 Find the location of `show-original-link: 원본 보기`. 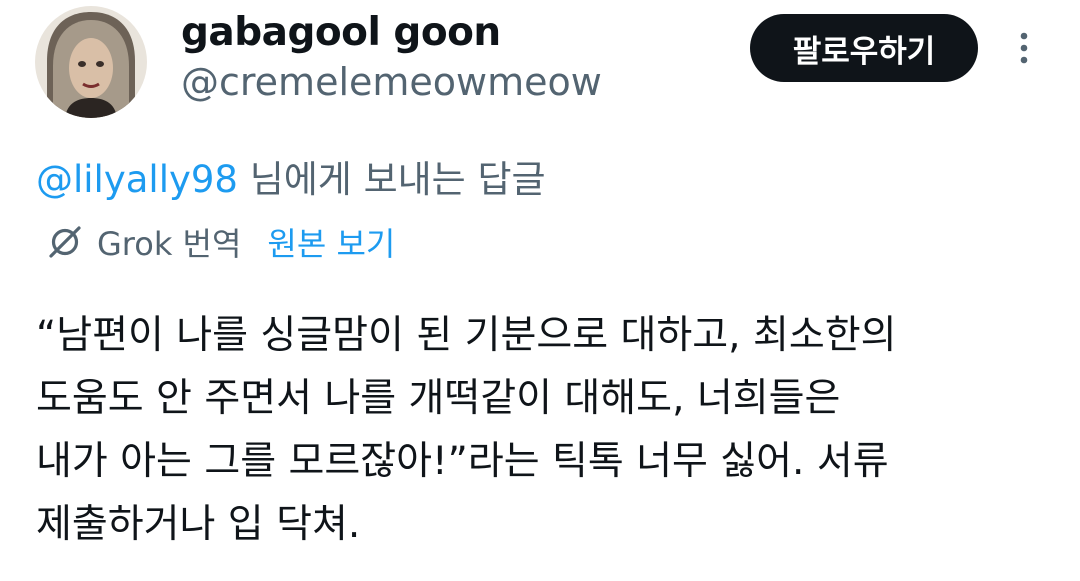

show-original-link: 원본 보기 is located at coordinates (331, 242).